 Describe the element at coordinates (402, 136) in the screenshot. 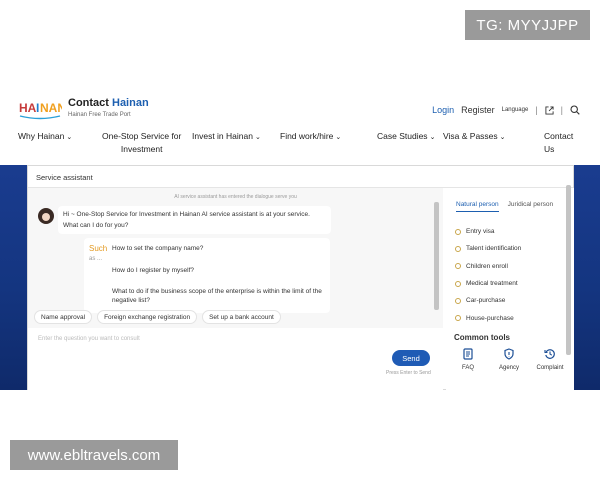

I see `nav-label: Case Studies` at that location.